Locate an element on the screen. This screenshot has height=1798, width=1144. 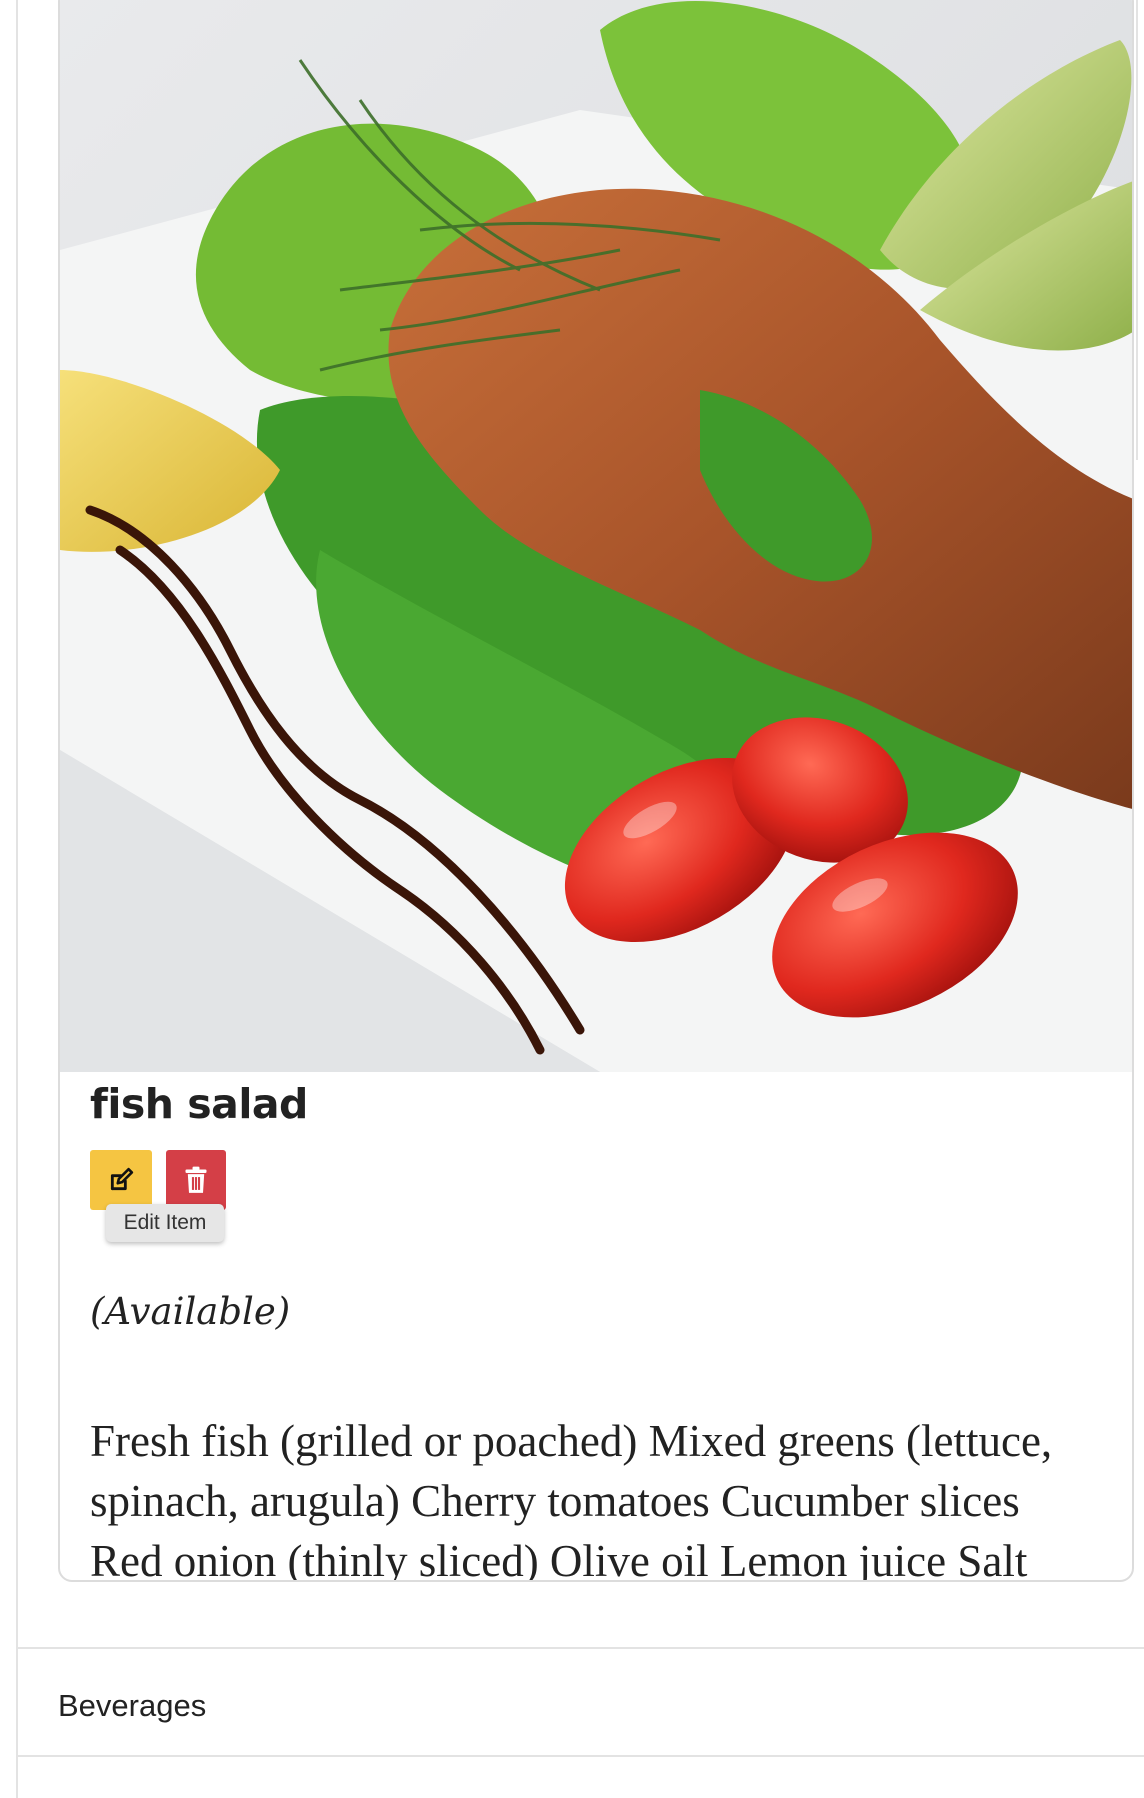
edit-item-button is located at coordinates (121, 1180).